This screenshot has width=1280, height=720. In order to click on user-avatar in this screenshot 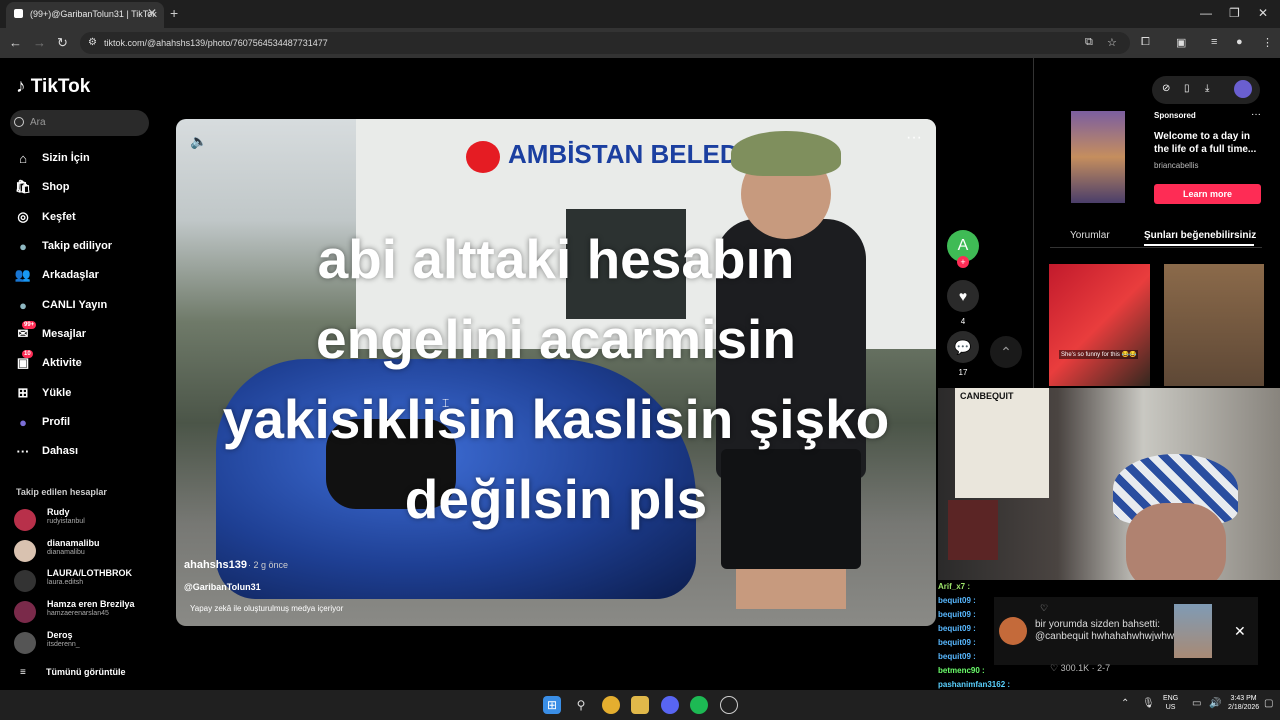, I will do `click(1243, 89)`.